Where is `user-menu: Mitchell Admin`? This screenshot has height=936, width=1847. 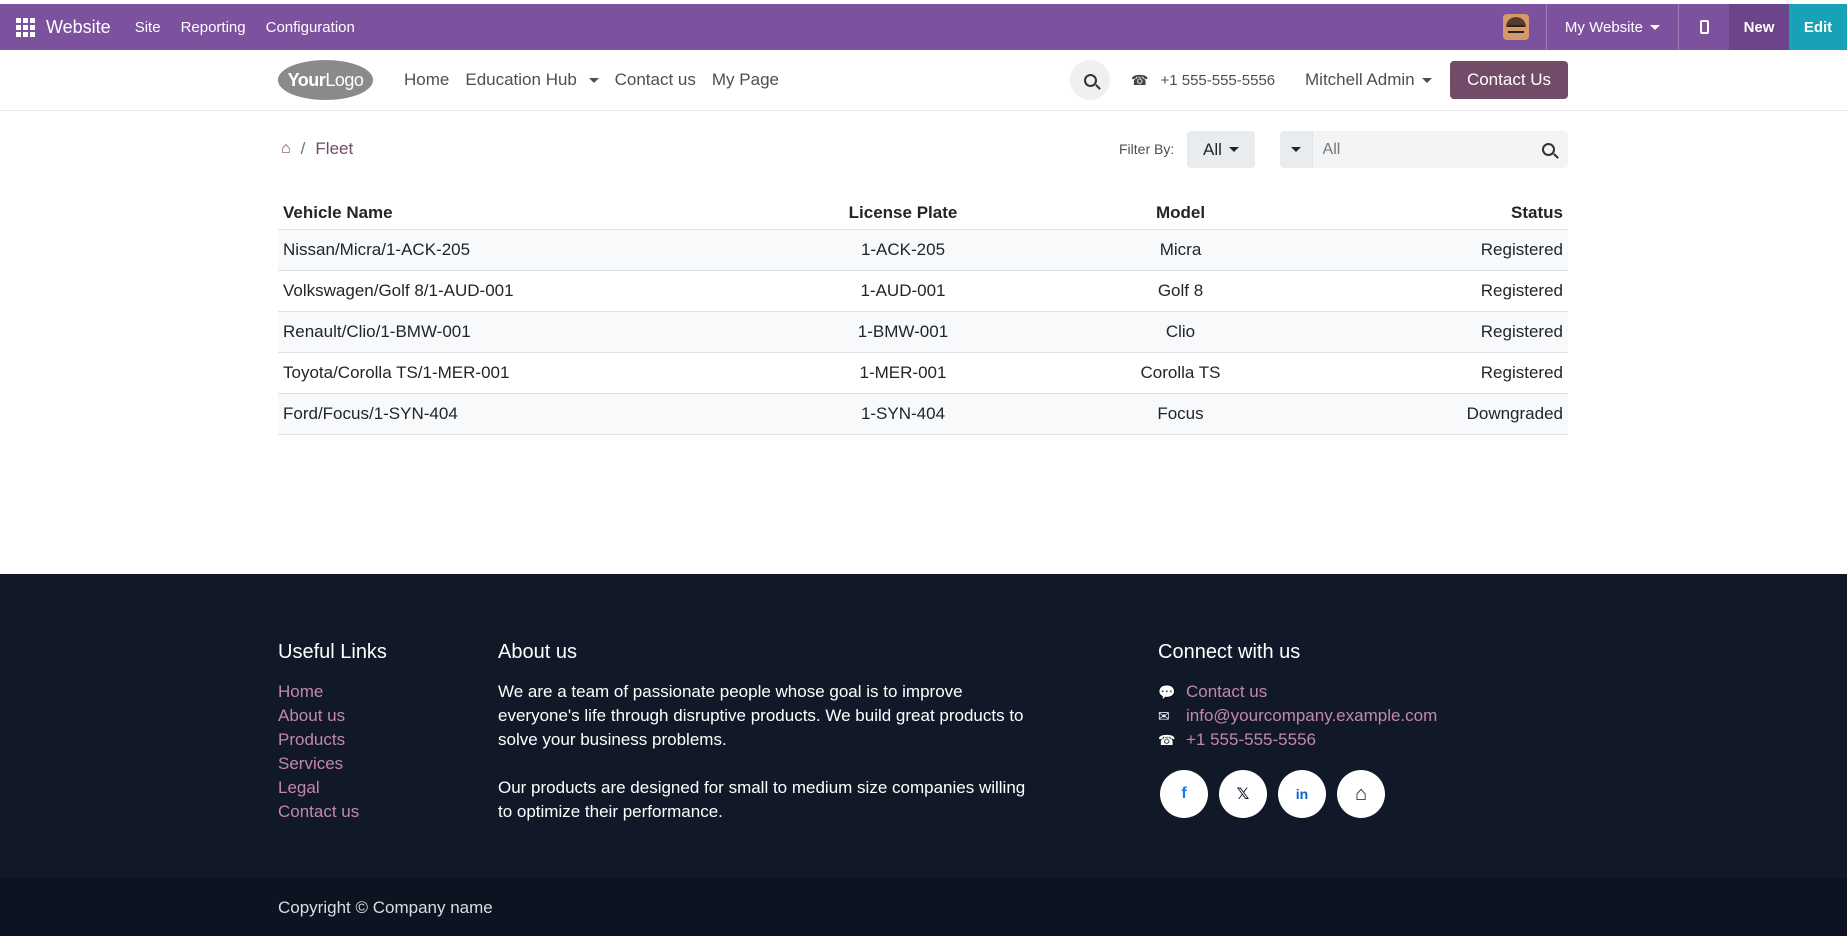 user-menu: Mitchell Admin is located at coordinates (1368, 80).